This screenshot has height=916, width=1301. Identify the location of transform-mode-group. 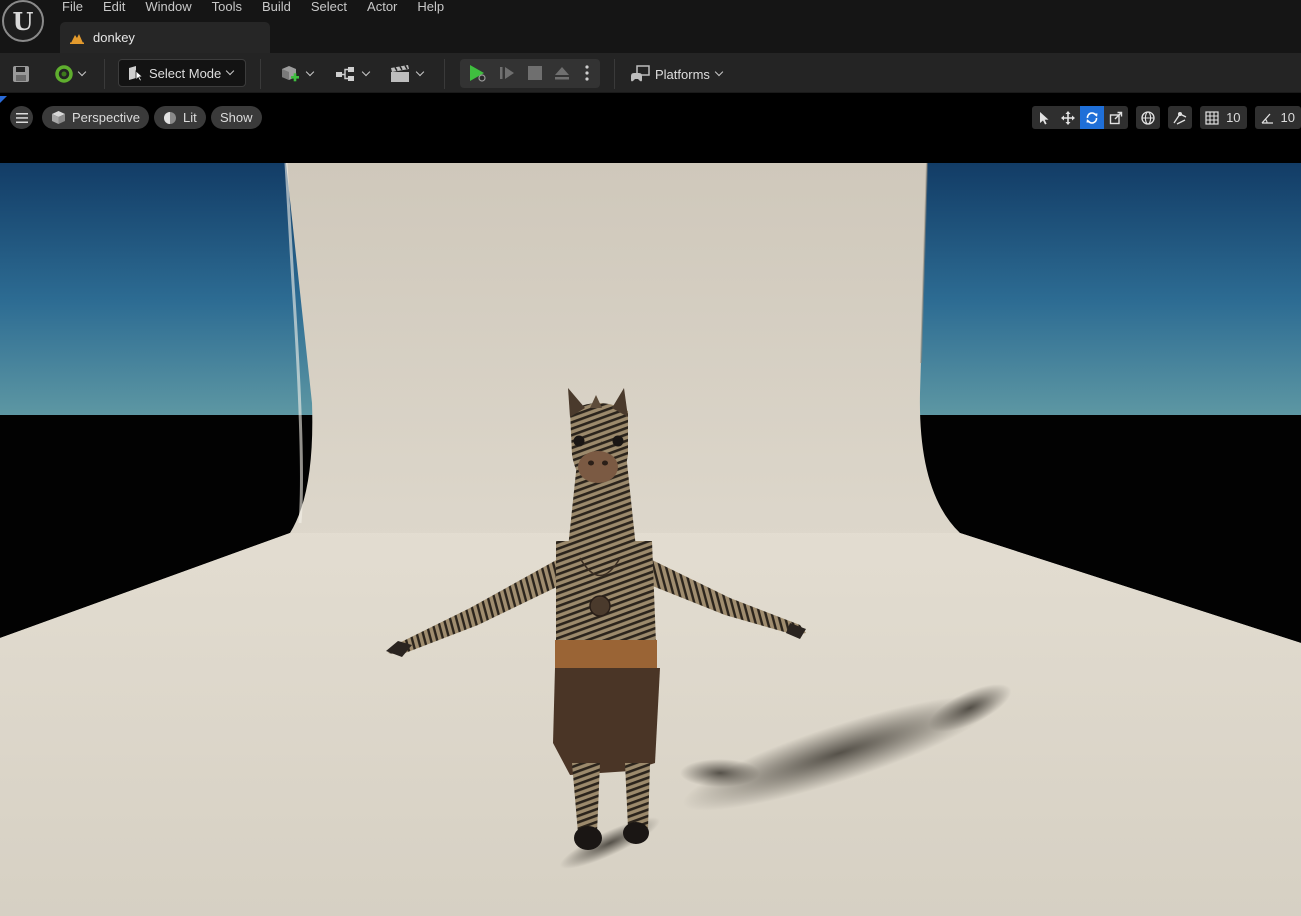
(1080, 117).